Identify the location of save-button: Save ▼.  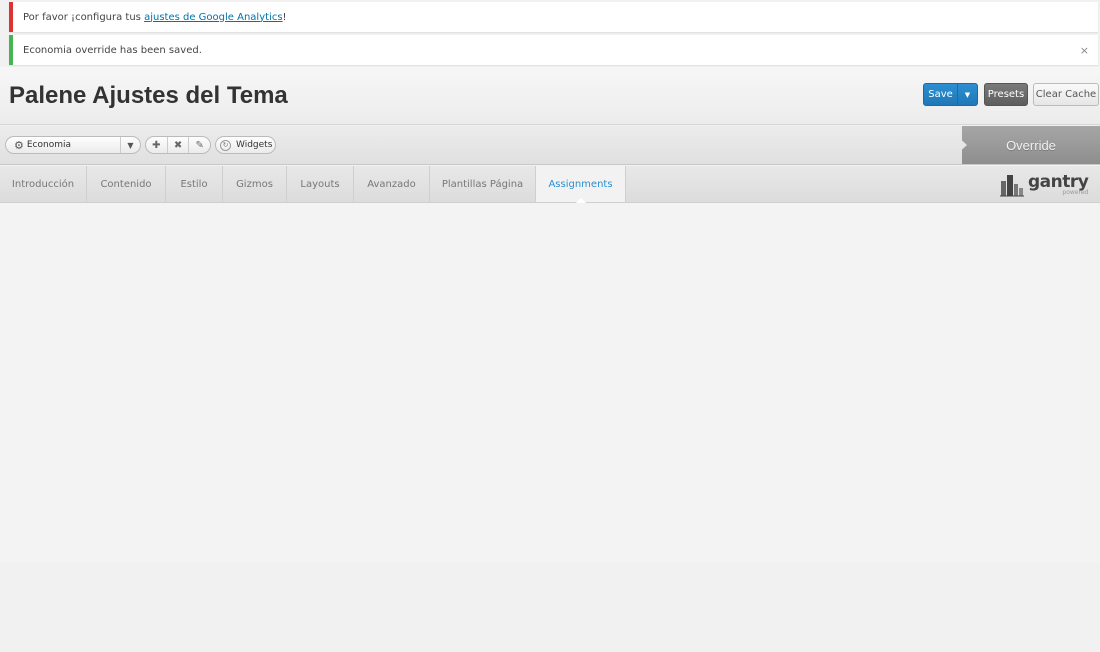
(950, 94).